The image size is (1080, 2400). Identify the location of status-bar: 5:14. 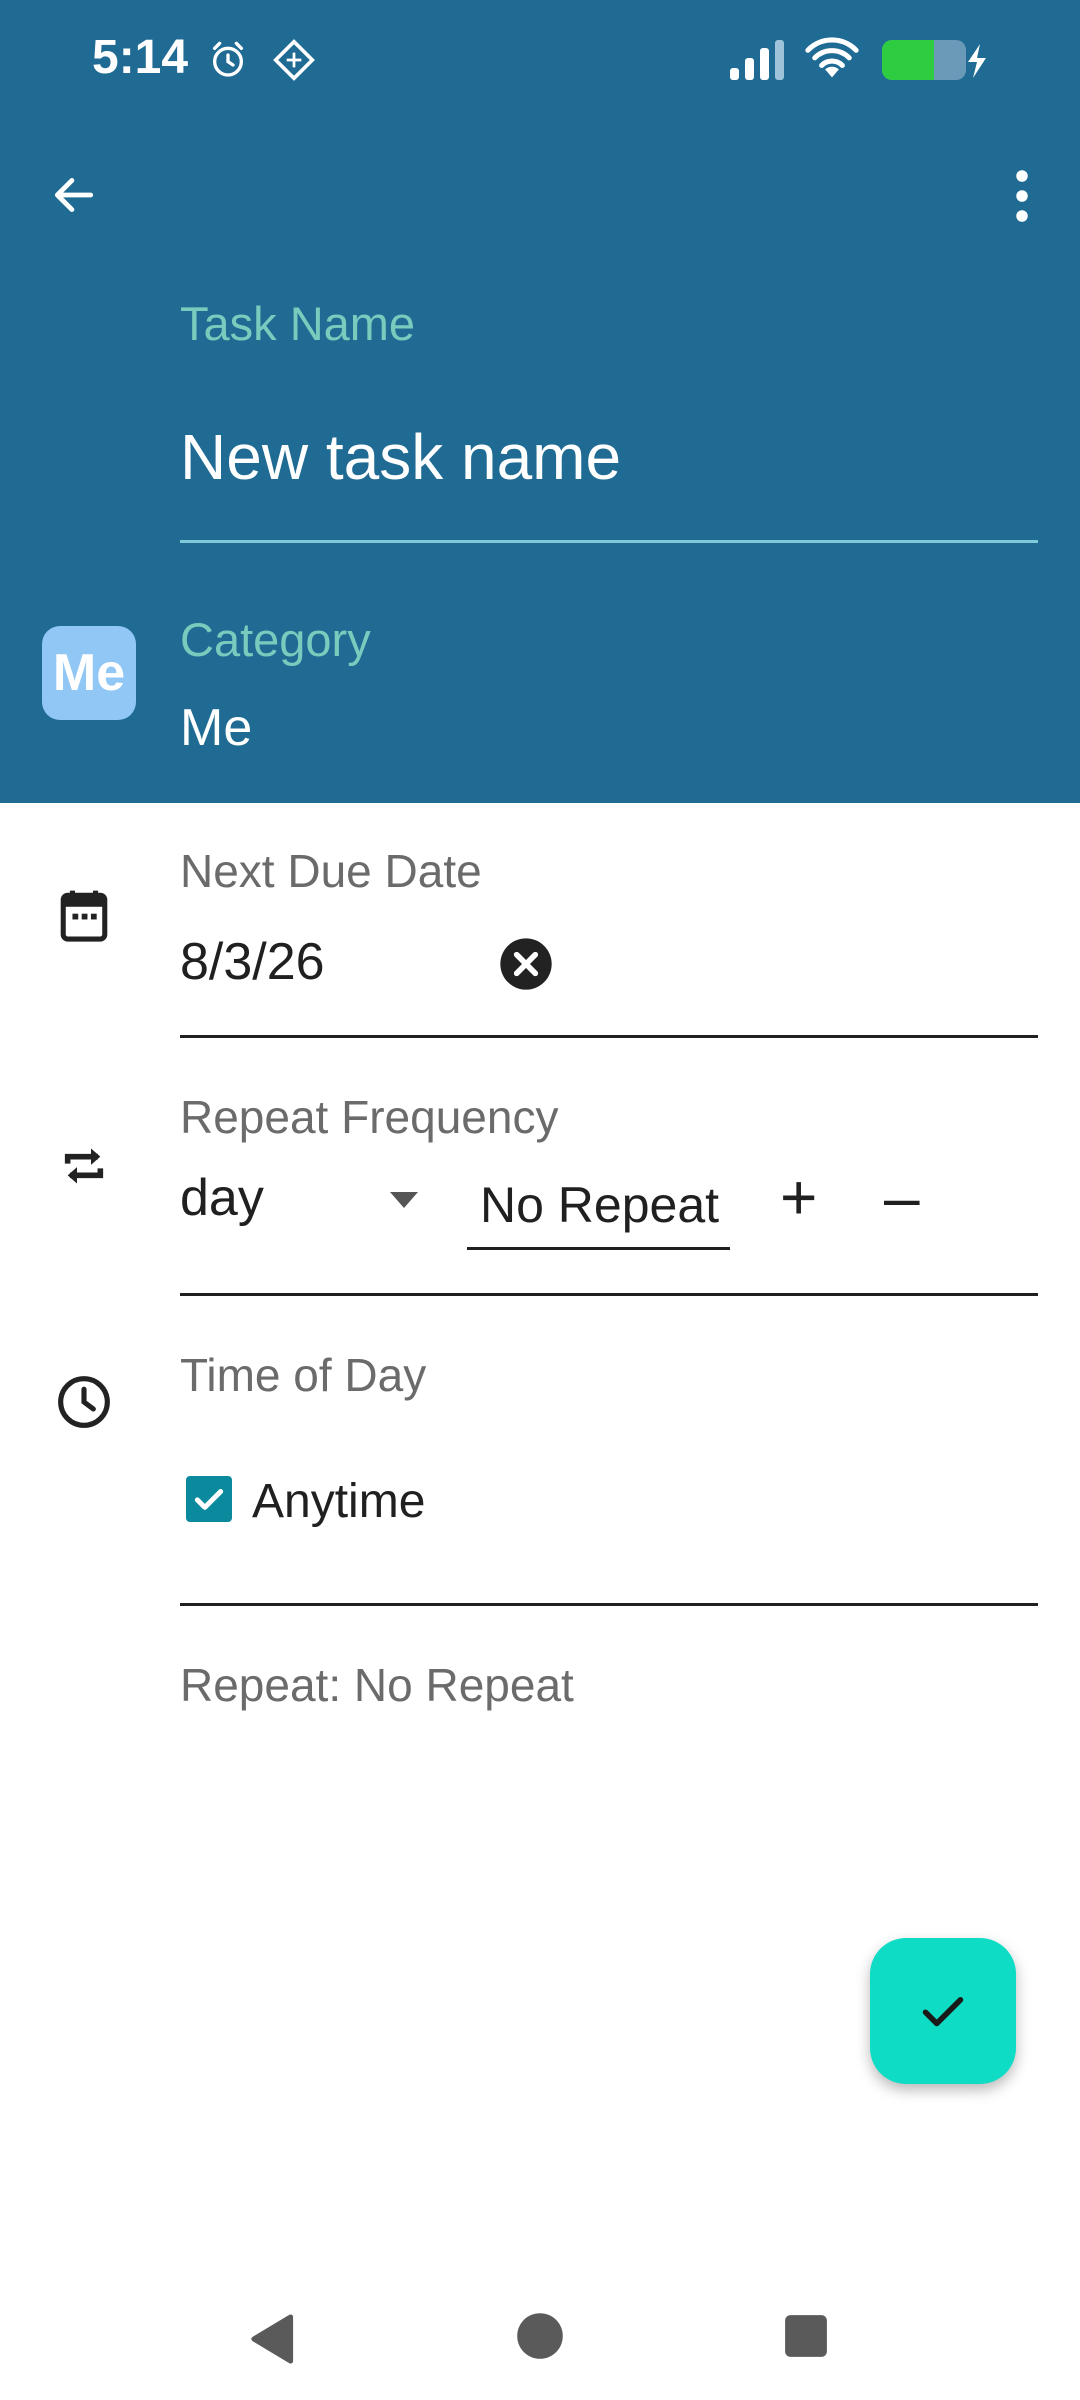
(540, 60).